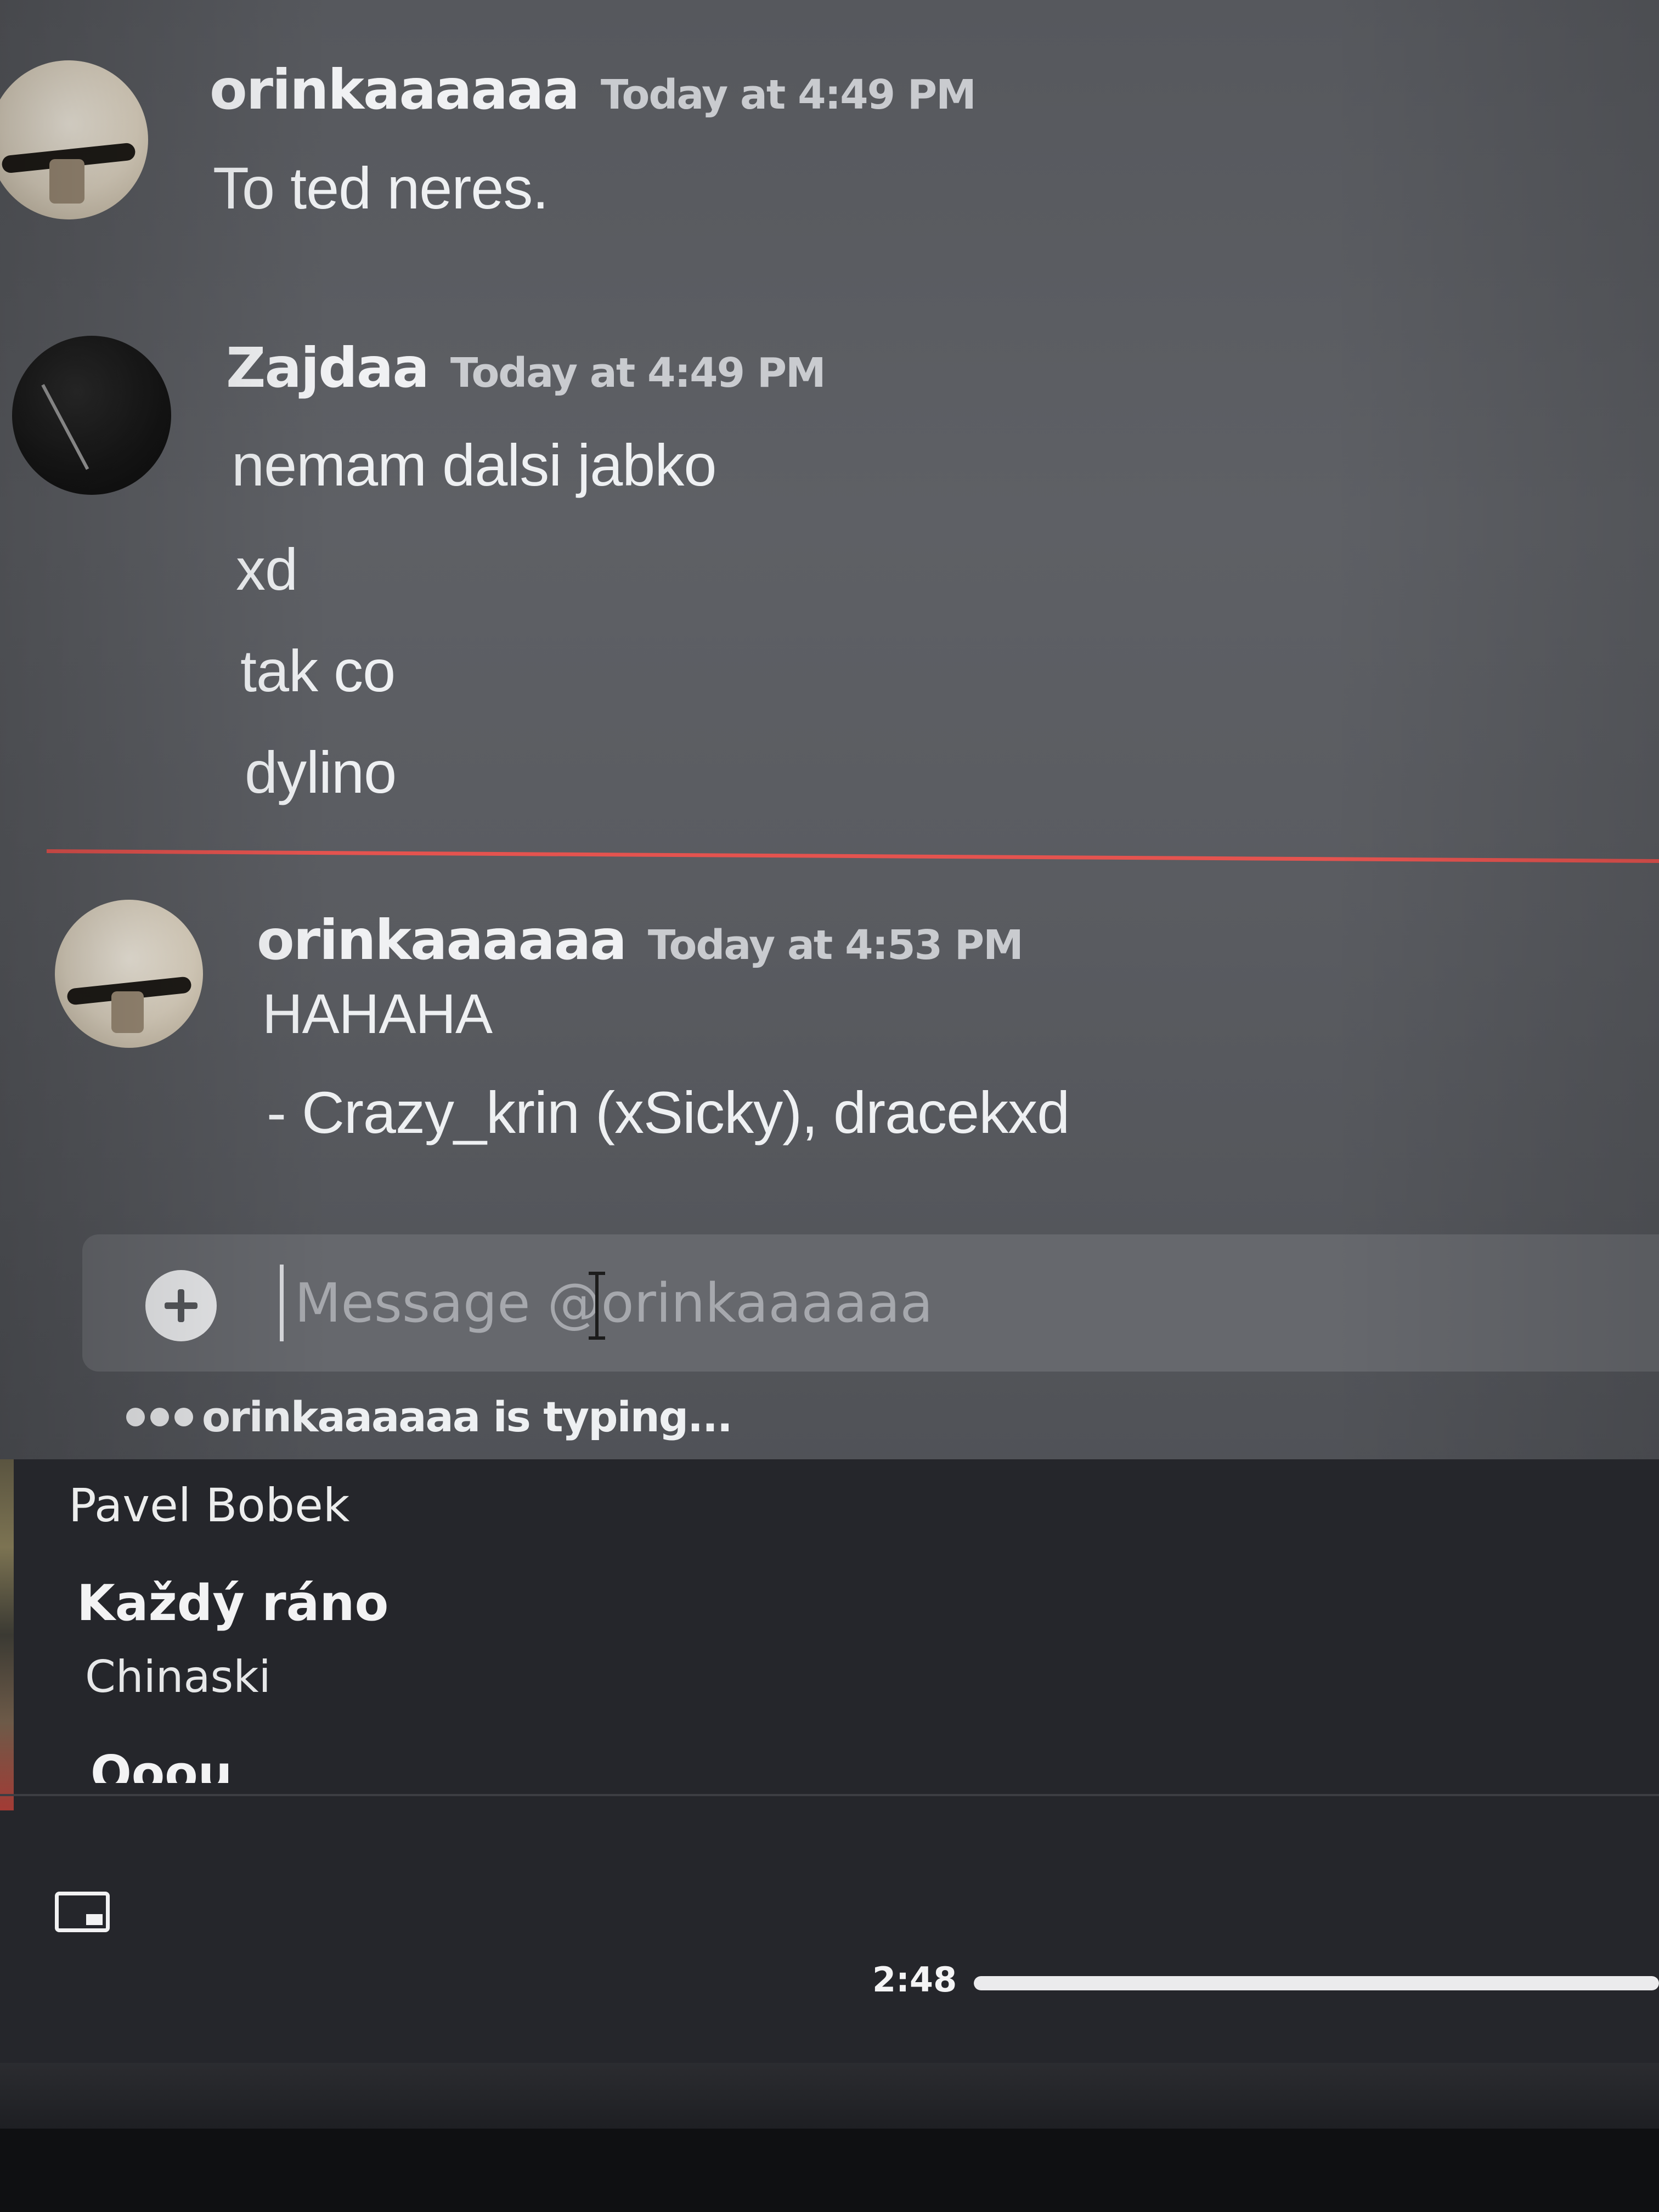  What do you see at coordinates (914, 1980) in the screenshot?
I see `elapsed-time: 2:48` at bounding box center [914, 1980].